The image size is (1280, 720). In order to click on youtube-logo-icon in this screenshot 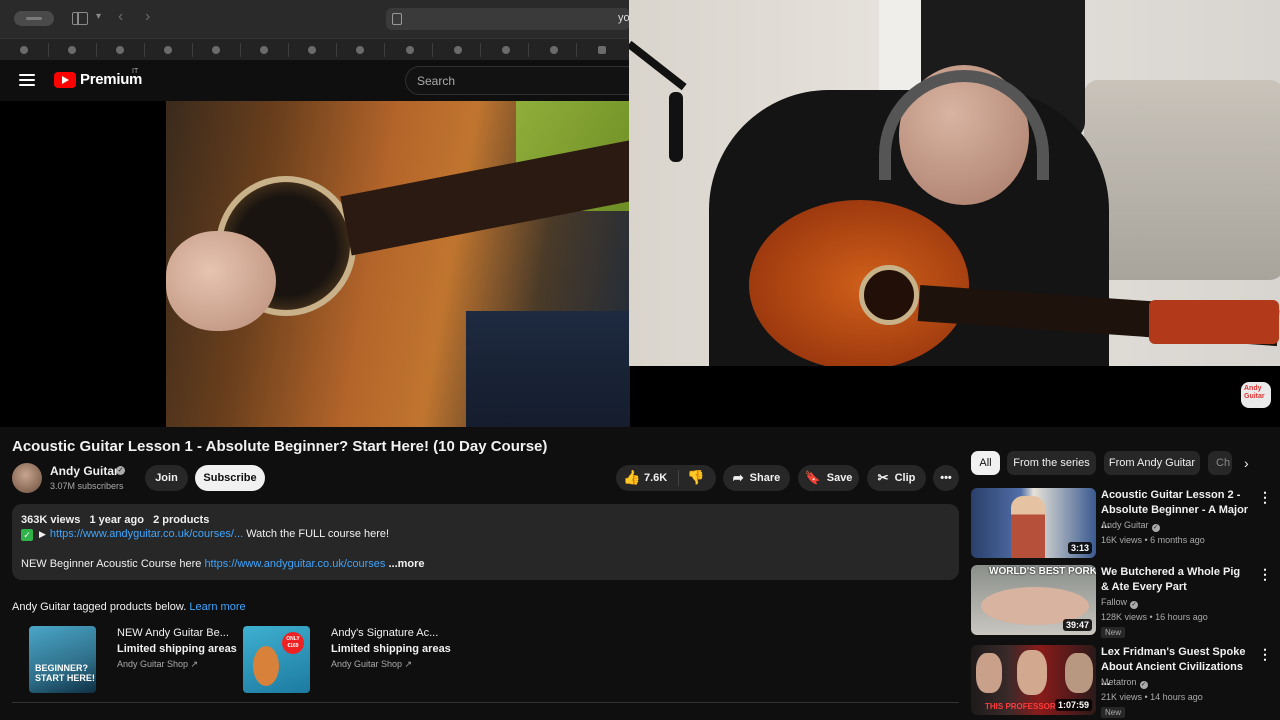, I will do `click(65, 80)`.